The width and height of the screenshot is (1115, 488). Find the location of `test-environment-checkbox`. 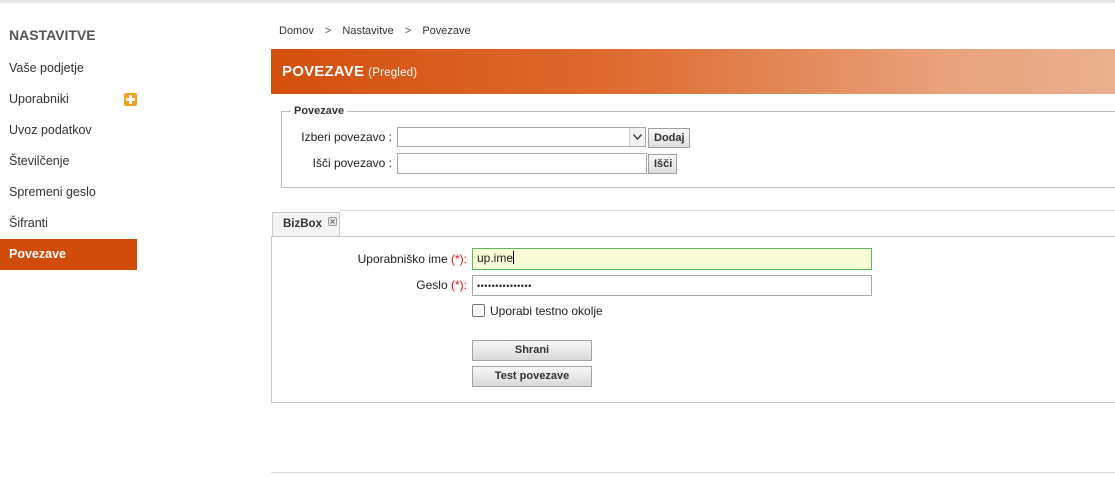

test-environment-checkbox is located at coordinates (478, 310).